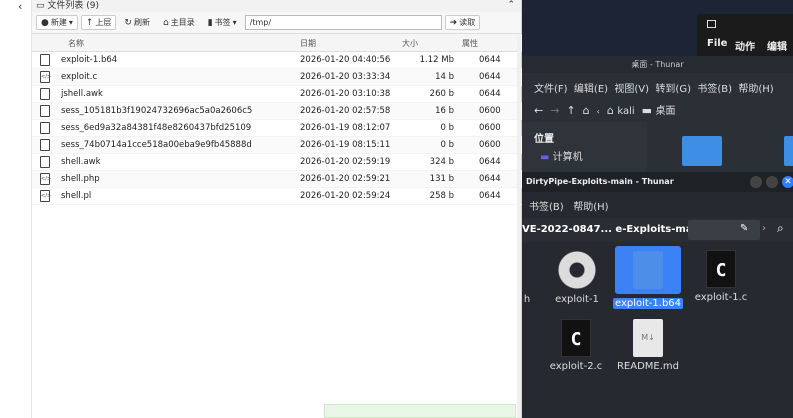 The height and width of the screenshot is (418, 793). What do you see at coordinates (538, 110) in the screenshot?
I see `back-icon: ←` at bounding box center [538, 110].